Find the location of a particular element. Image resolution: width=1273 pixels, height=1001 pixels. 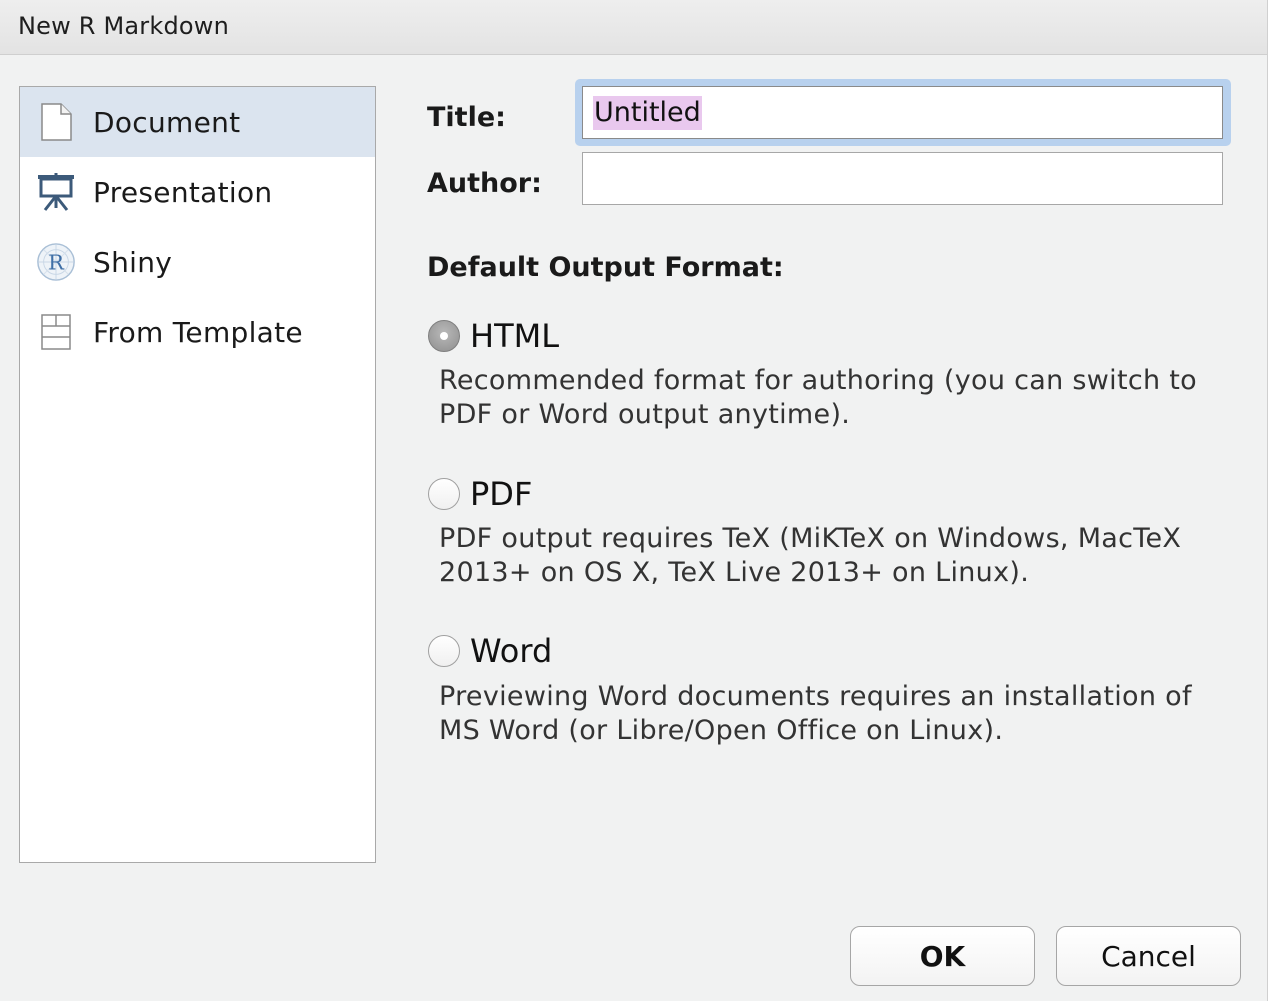

format-option-word: Word is located at coordinates (490, 651).